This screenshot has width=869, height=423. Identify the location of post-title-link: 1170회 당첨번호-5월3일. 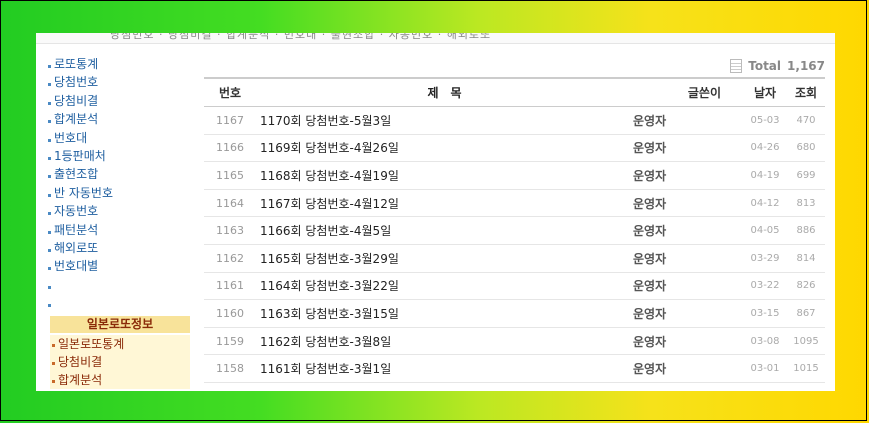
(444, 120).